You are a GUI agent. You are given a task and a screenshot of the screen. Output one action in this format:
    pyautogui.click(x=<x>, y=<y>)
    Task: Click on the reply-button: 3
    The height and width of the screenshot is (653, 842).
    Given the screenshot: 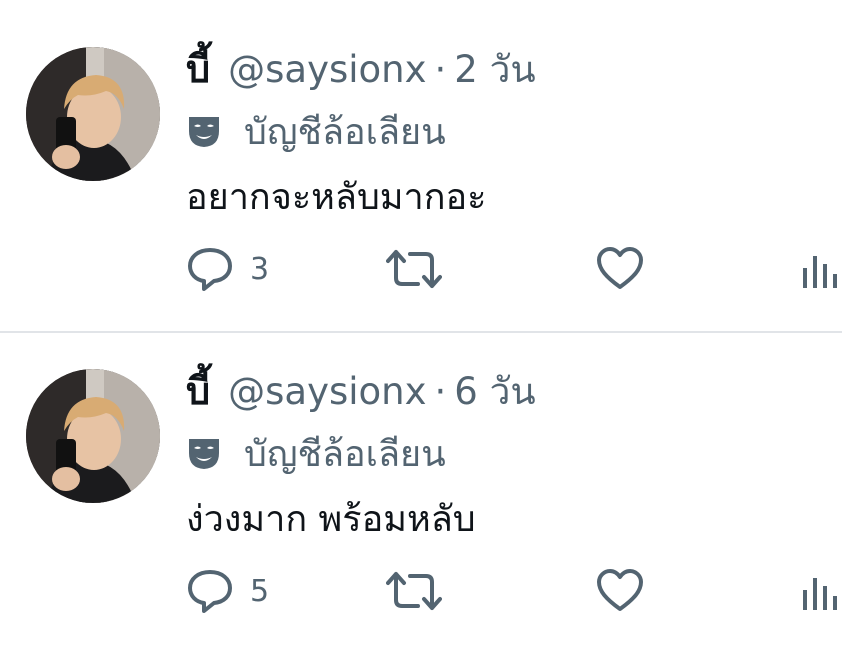 What is the action you would take?
    pyautogui.click(x=227, y=269)
    